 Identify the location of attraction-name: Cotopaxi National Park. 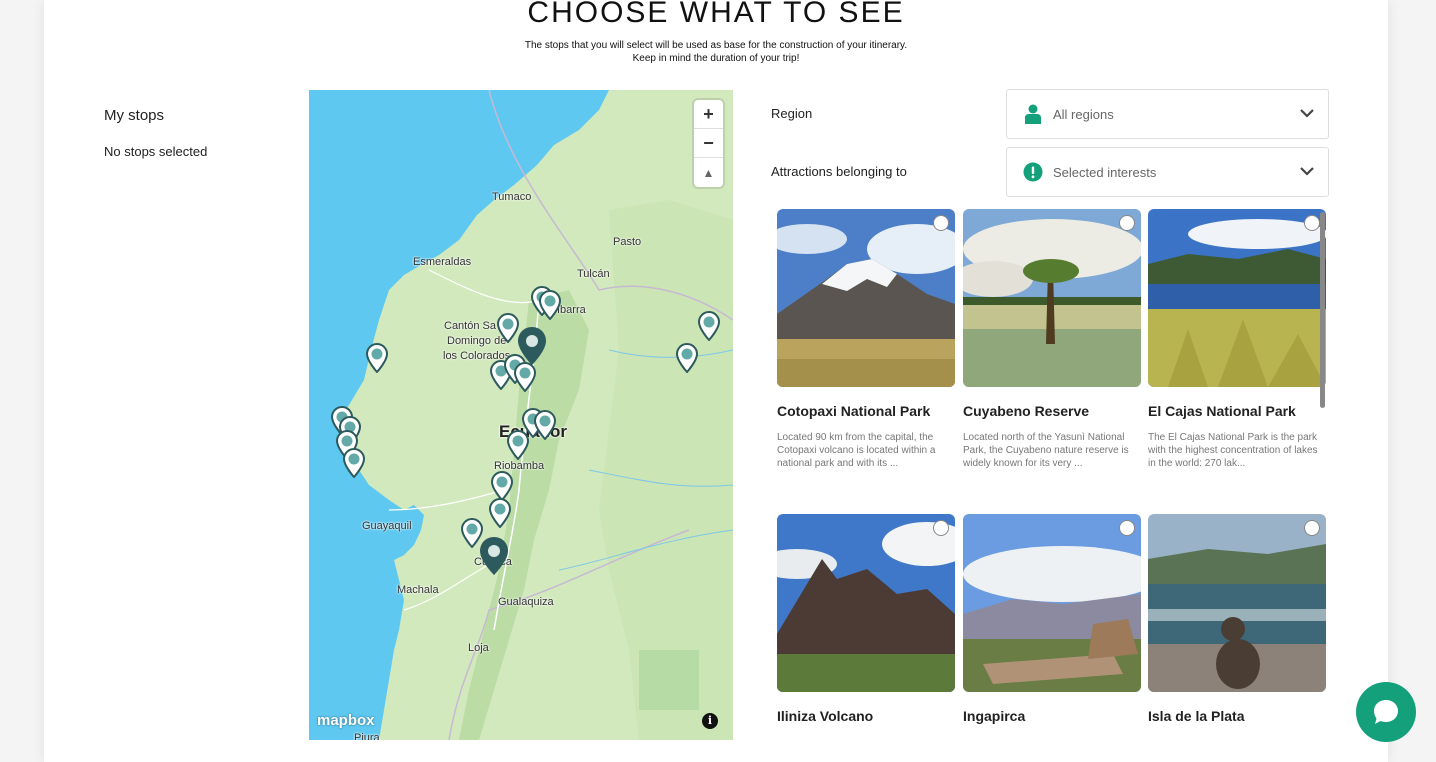
(854, 411).